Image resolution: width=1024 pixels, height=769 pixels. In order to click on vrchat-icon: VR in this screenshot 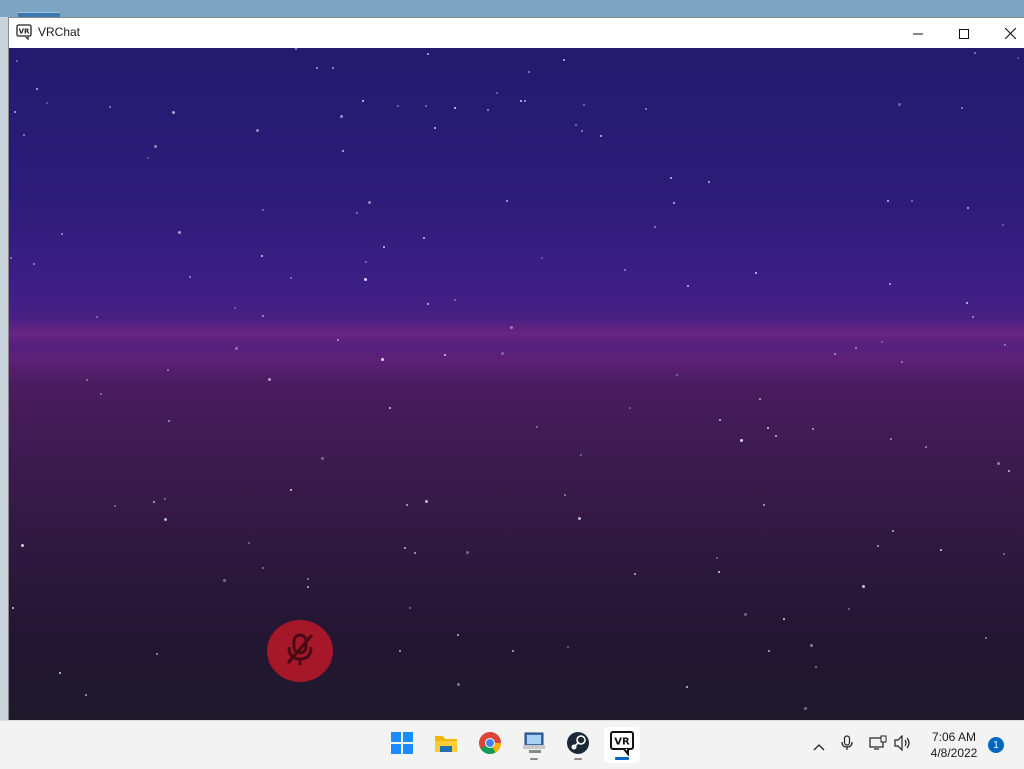, I will do `click(24, 32)`.